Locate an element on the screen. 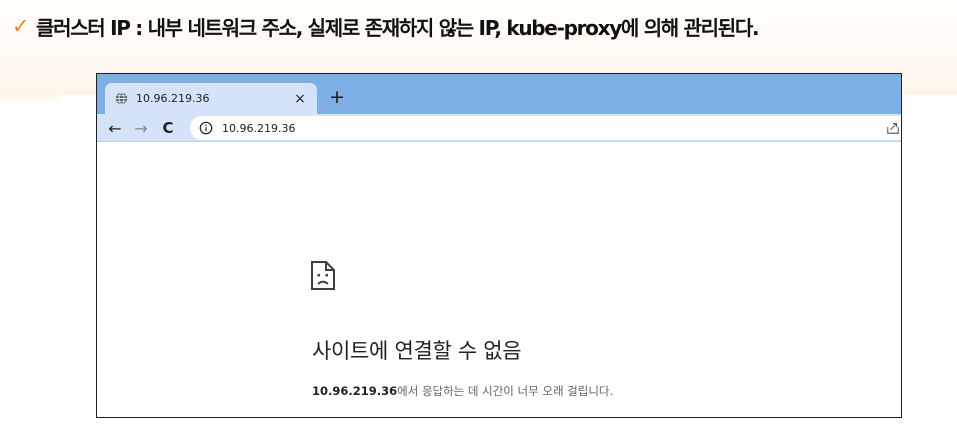 This screenshot has height=425, width=957. error-host: 10.96.219.36 is located at coordinates (355, 391).